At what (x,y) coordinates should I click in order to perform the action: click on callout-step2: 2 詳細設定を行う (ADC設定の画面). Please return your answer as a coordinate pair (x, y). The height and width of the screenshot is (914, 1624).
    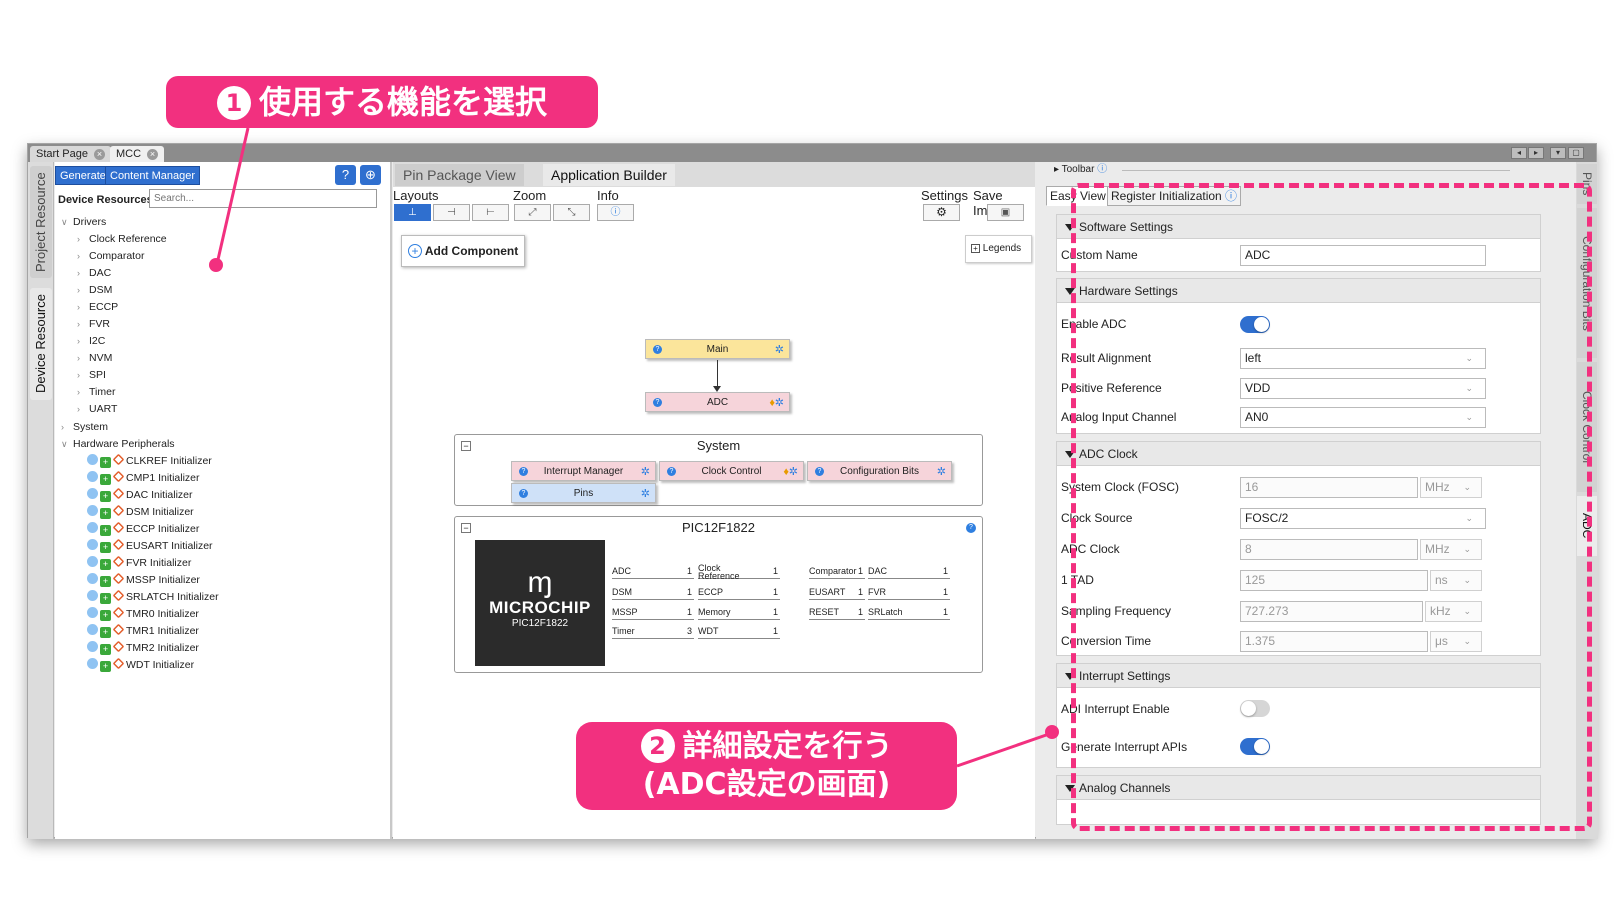
    Looking at the image, I should click on (766, 766).